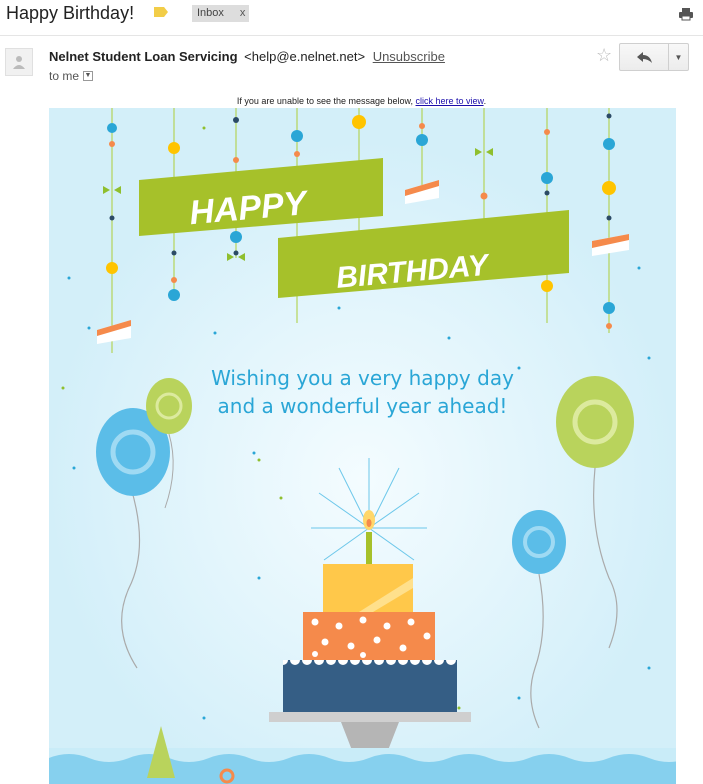  I want to click on chevron-down-icon: ▼, so click(678, 57).